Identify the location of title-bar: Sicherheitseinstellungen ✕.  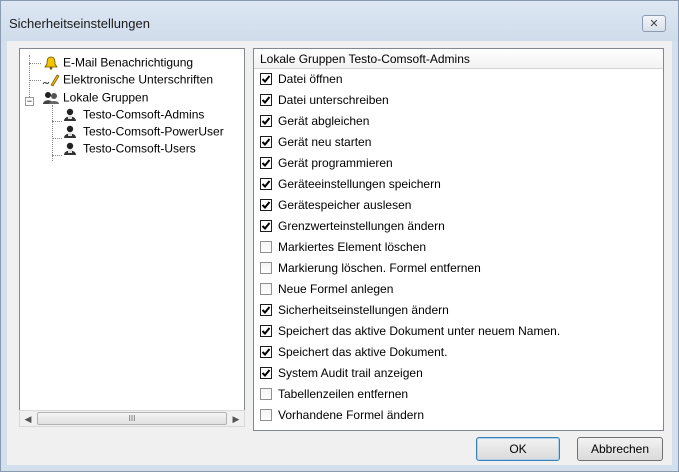
(339, 21).